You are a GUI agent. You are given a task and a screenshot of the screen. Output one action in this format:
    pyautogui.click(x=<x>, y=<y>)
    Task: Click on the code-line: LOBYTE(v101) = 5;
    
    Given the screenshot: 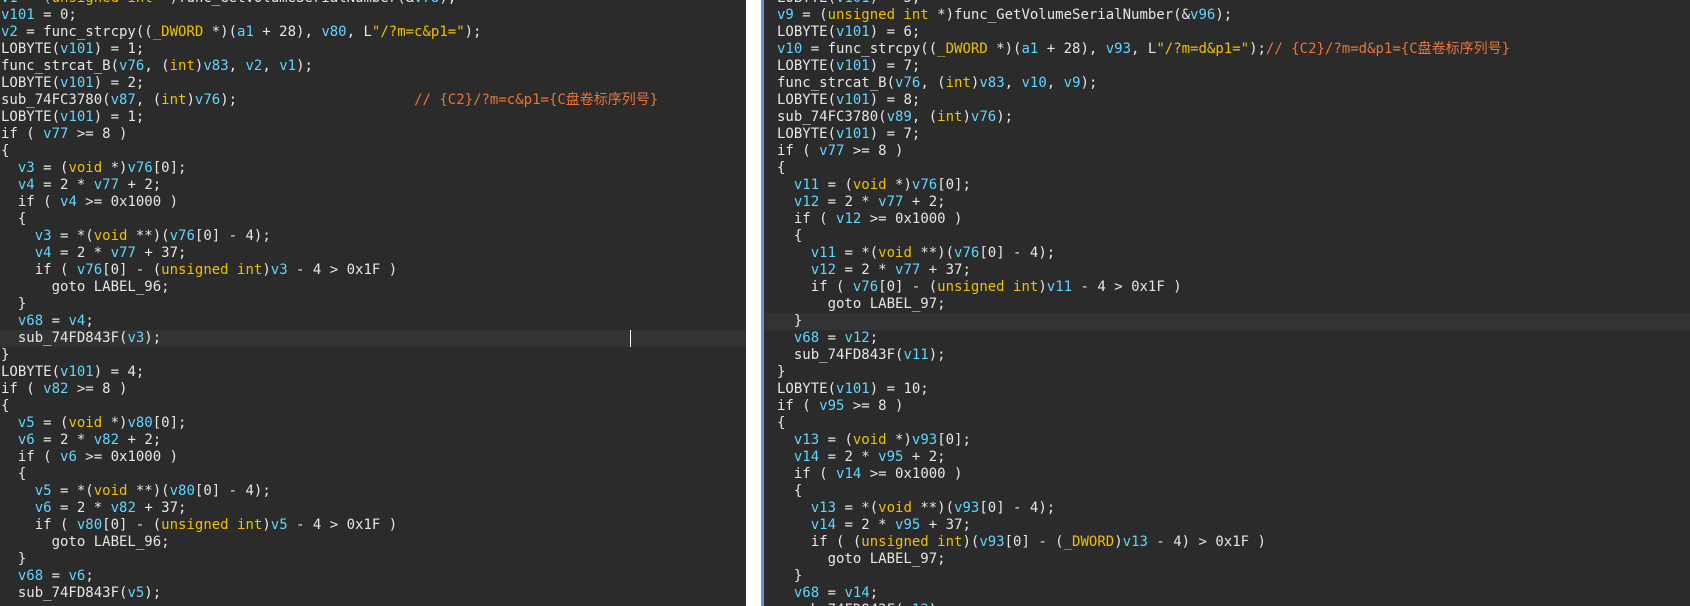 What is the action you would take?
    pyautogui.click(x=1227, y=3)
    